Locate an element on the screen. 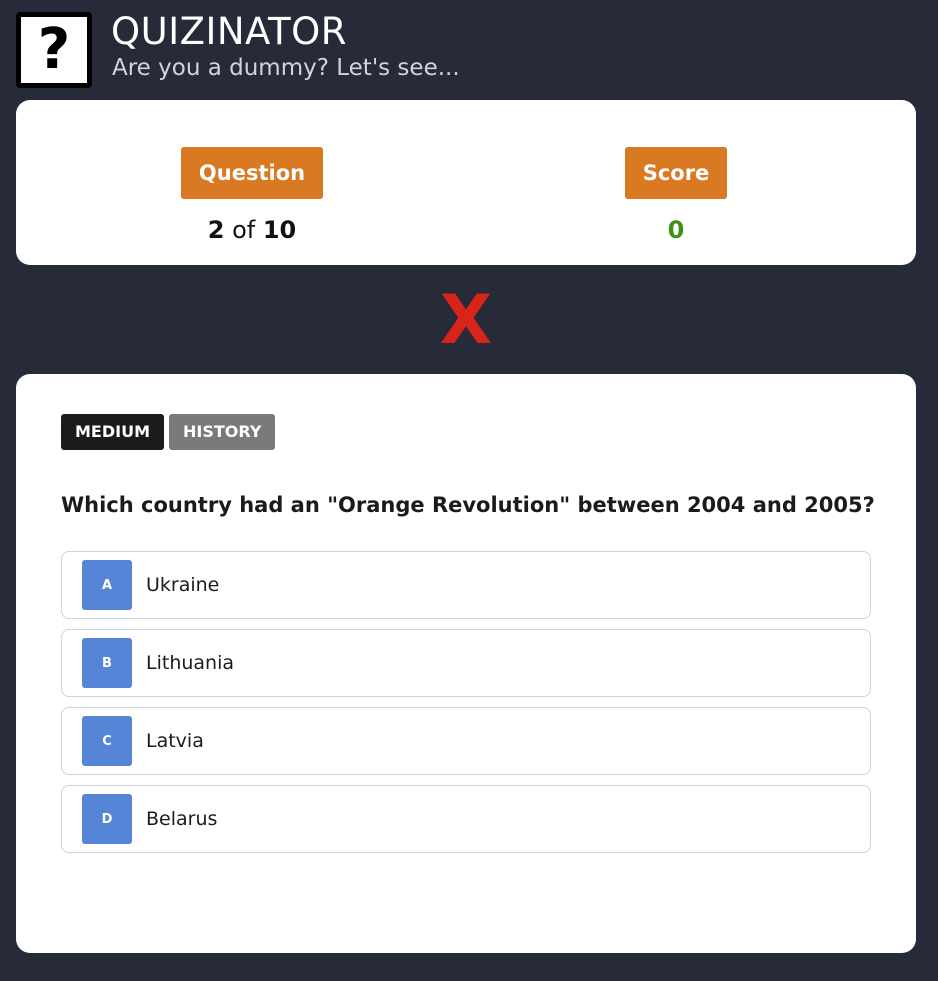 This screenshot has height=981, width=938. question-total: 10 is located at coordinates (279, 230).